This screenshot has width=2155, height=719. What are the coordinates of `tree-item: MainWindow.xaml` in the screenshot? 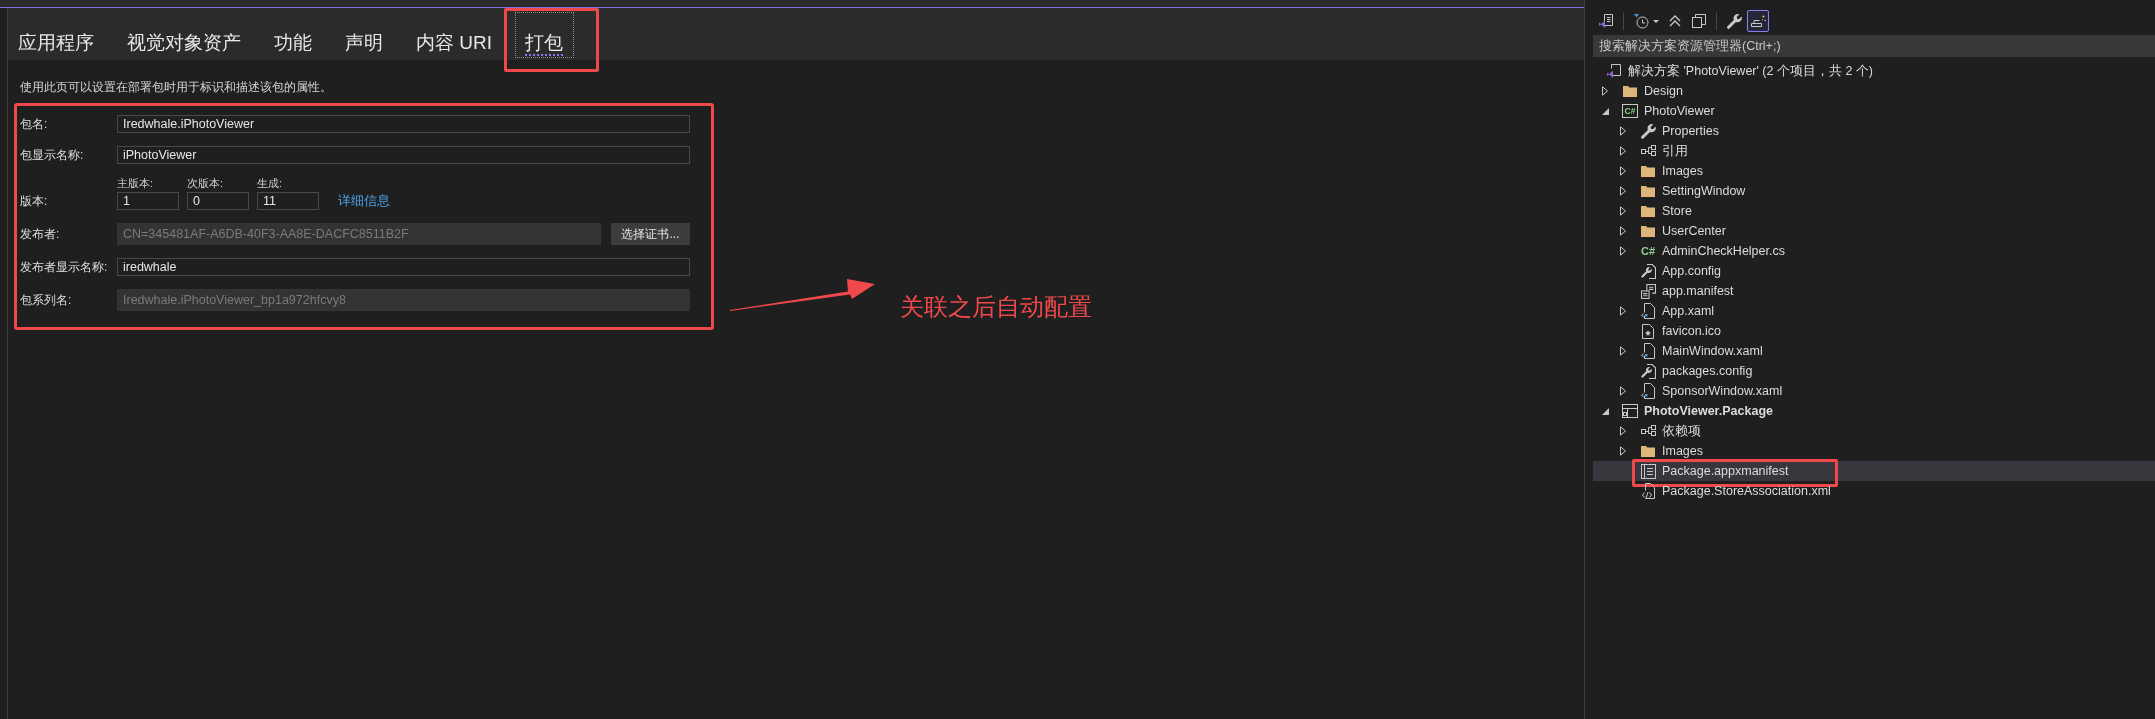 It's located at (1874, 351).